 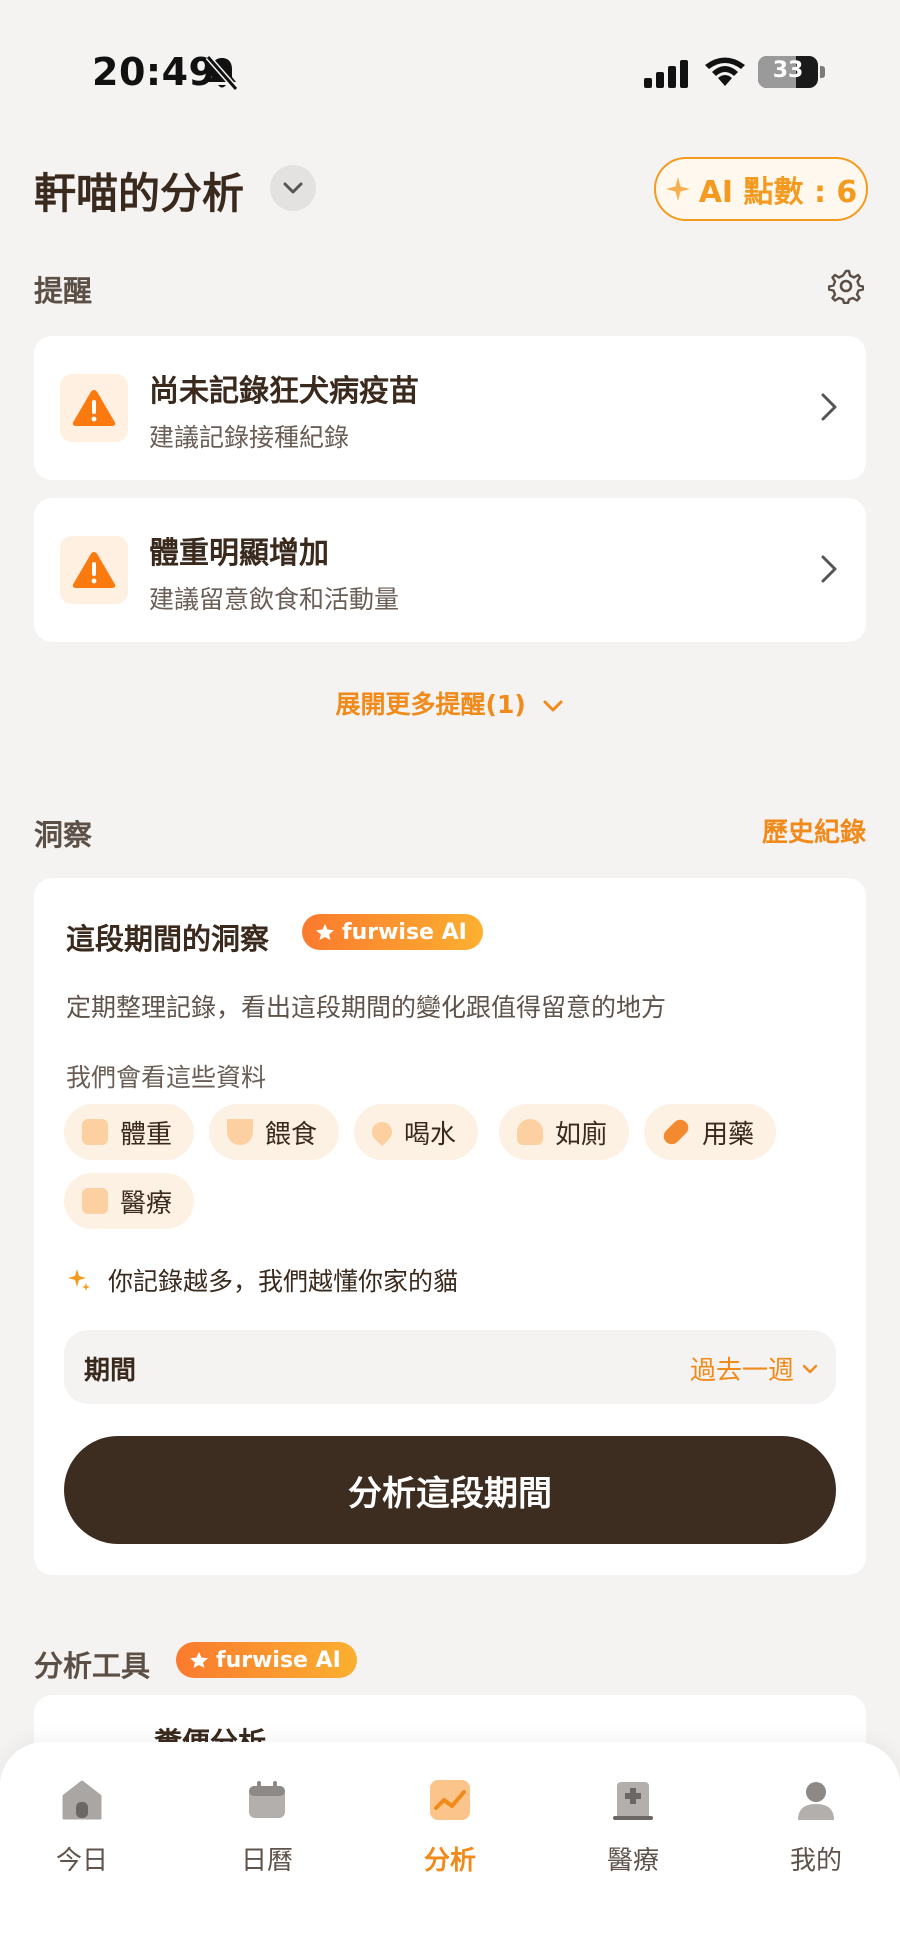 What do you see at coordinates (846, 286) in the screenshot?
I see `gear-icon` at bounding box center [846, 286].